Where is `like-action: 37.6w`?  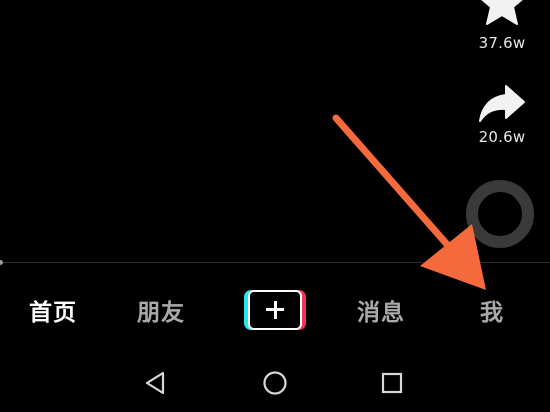 like-action: 37.6w is located at coordinates (502, 26).